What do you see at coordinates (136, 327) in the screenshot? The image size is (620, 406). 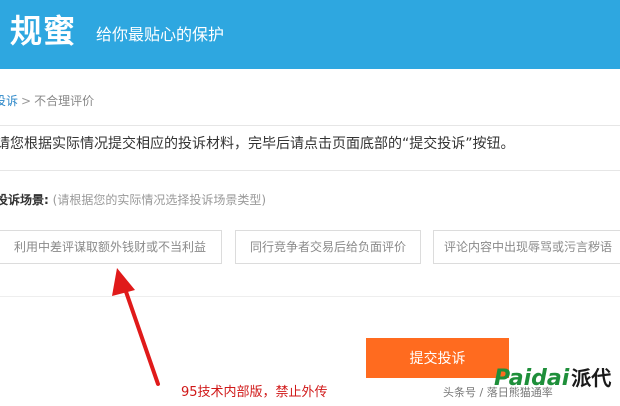 I see `red-arrow-icon` at bounding box center [136, 327].